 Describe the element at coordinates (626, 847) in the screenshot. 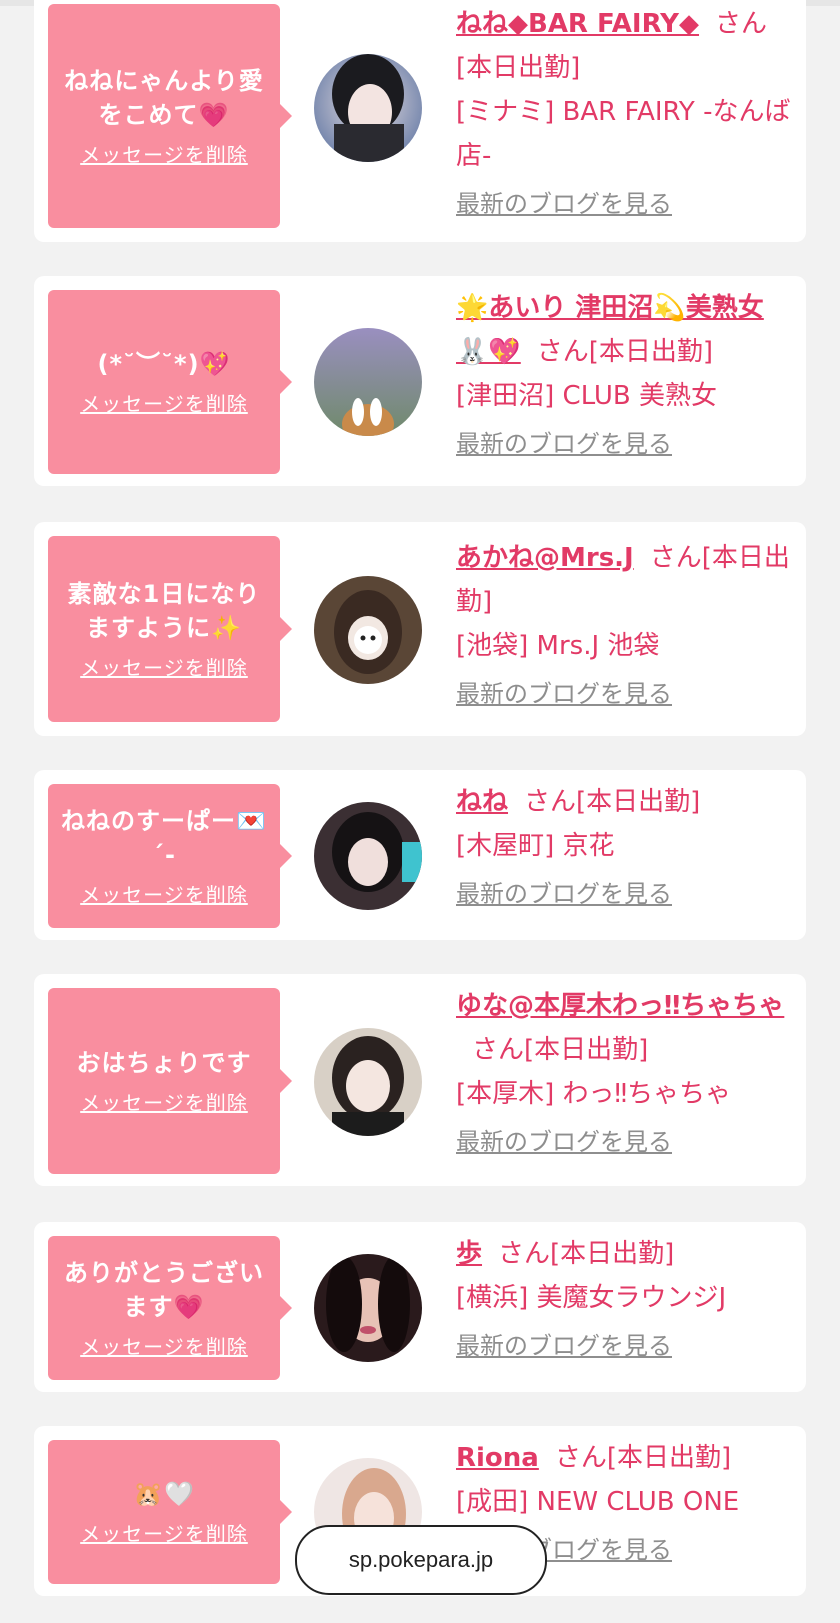

I see `cast-info: ねね さん[本日出勤] [木屋町] 京花 最新のブログを見る` at that location.